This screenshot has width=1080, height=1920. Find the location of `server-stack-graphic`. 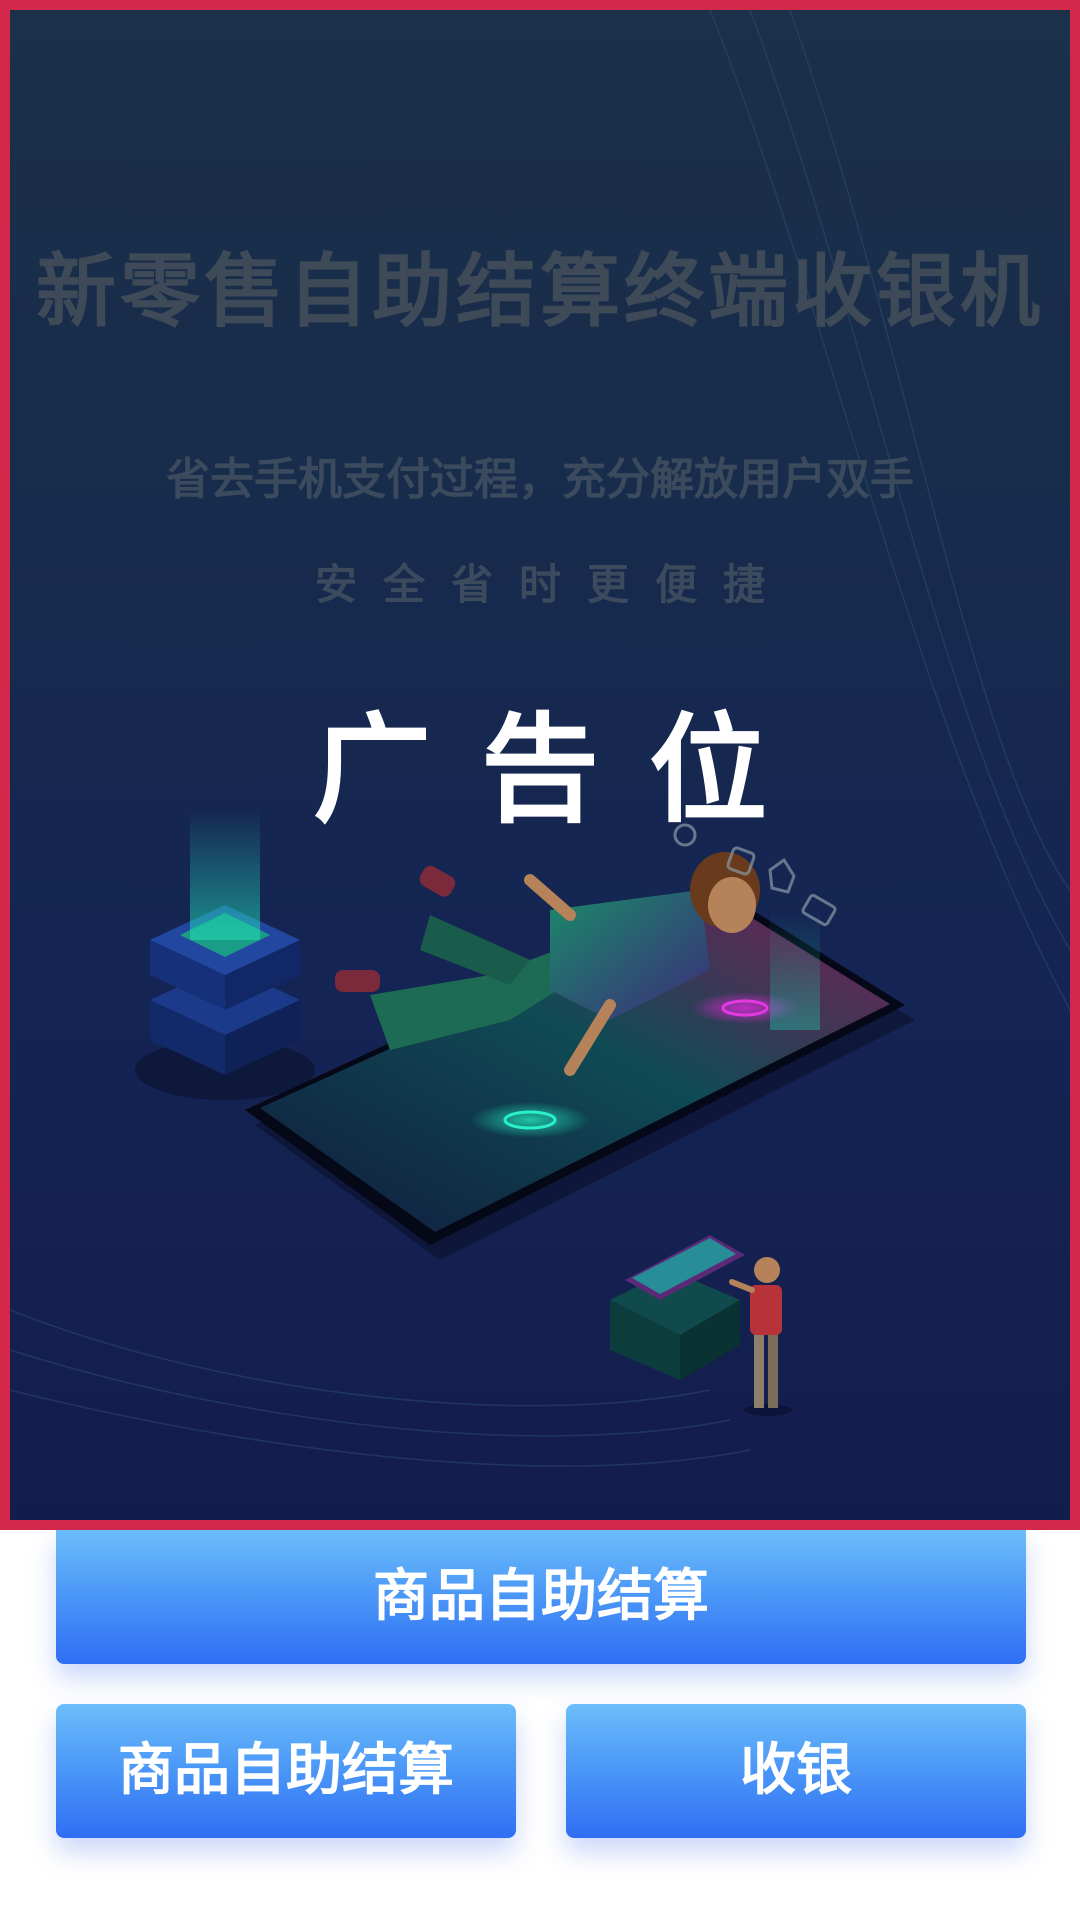

server-stack-graphic is located at coordinates (225, 955).